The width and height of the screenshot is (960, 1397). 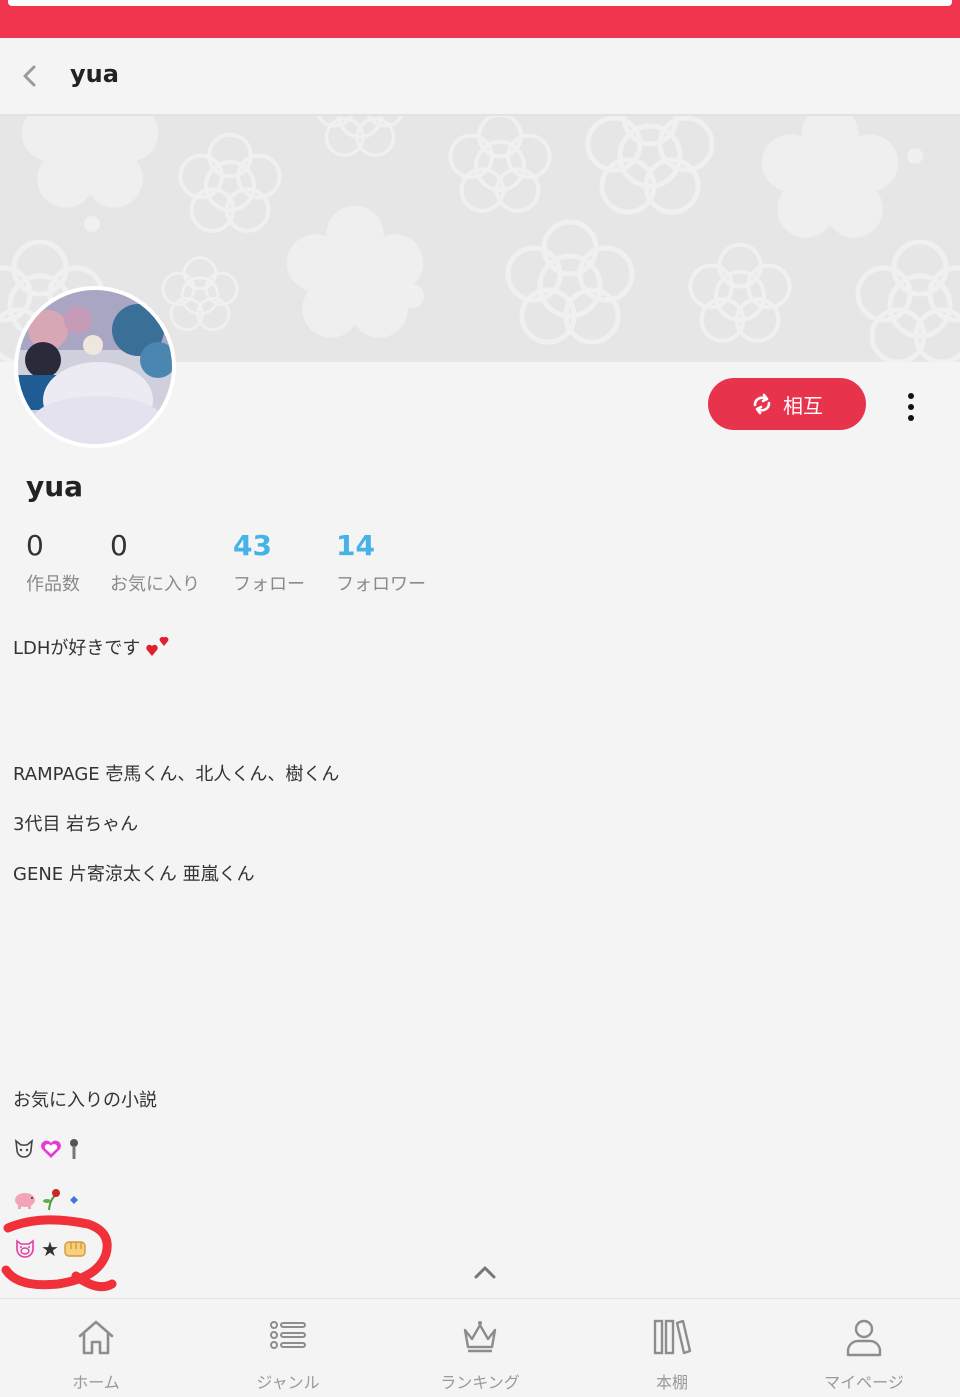 What do you see at coordinates (480, 77) in the screenshot?
I see `app-header: yua` at bounding box center [480, 77].